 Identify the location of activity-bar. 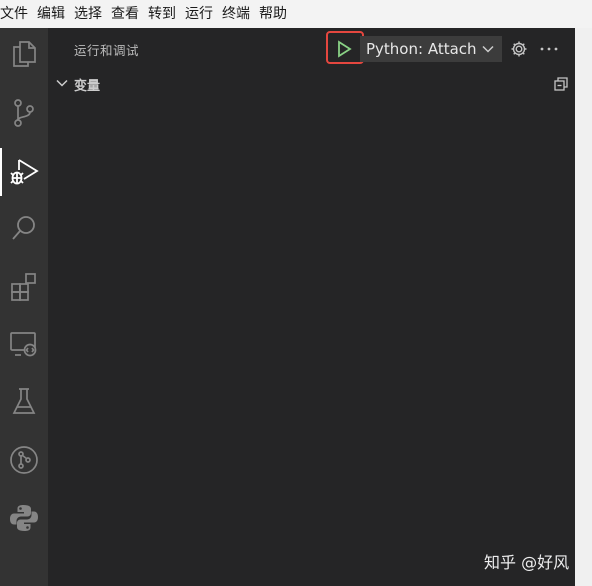
(24, 307).